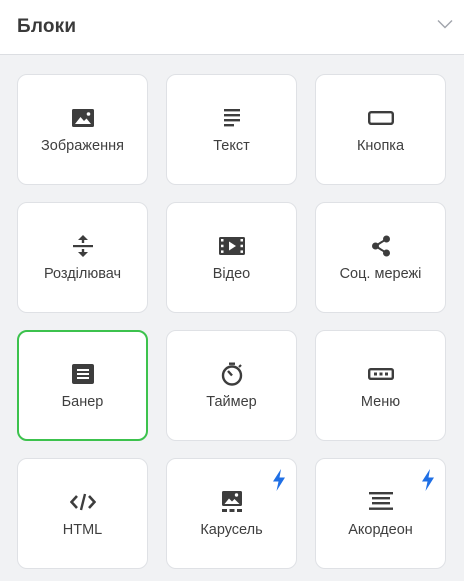 Image resolution: width=464 pixels, height=581 pixels. What do you see at coordinates (231, 246) in the screenshot?
I see `video-icon` at bounding box center [231, 246].